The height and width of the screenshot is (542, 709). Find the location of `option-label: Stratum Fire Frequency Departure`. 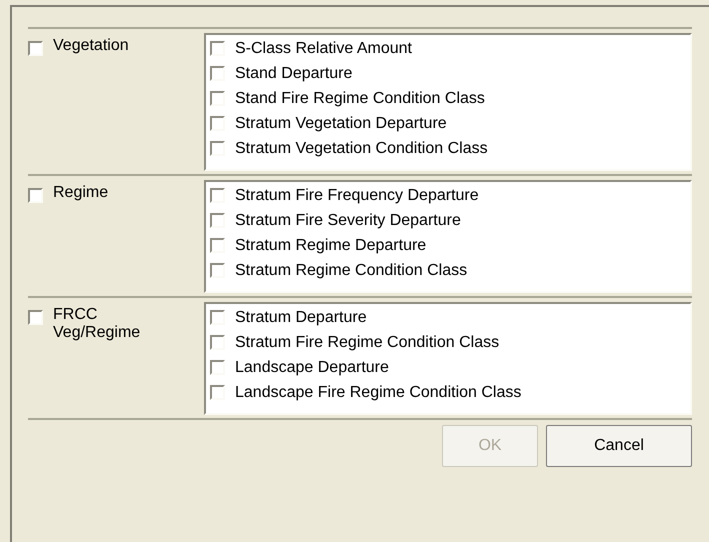

option-label: Stratum Fire Frequency Departure is located at coordinates (357, 196).